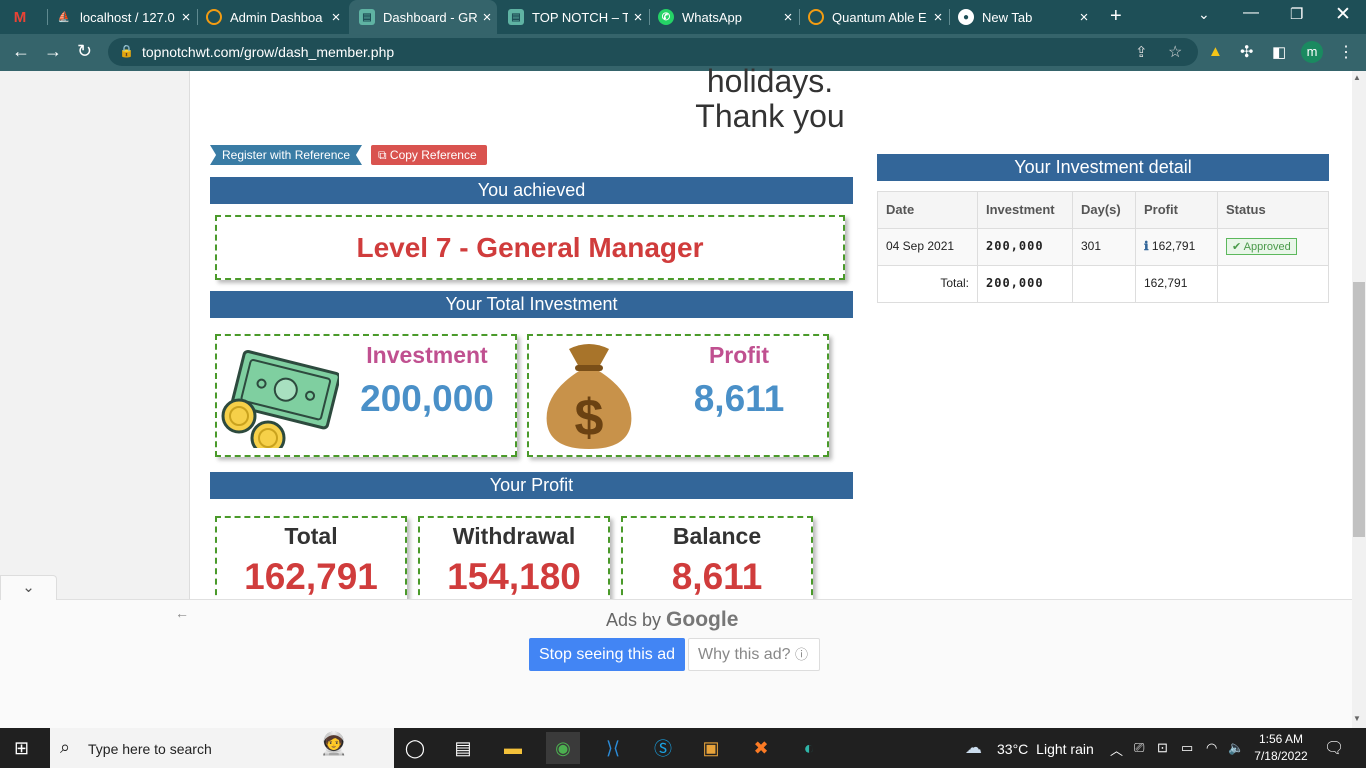  I want to click on tab-title: Dashboard - GR, so click(430, 17).